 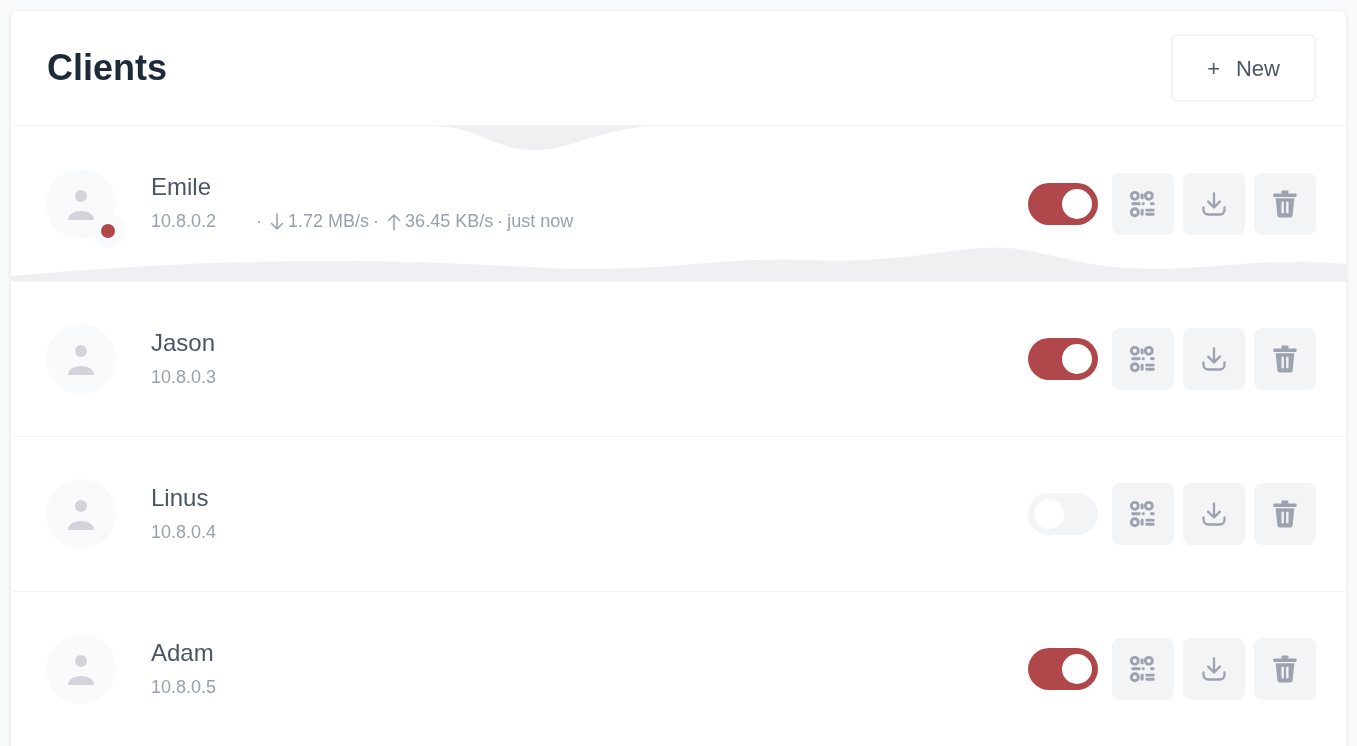 I want to click on client-name: Adam, so click(x=183, y=652).